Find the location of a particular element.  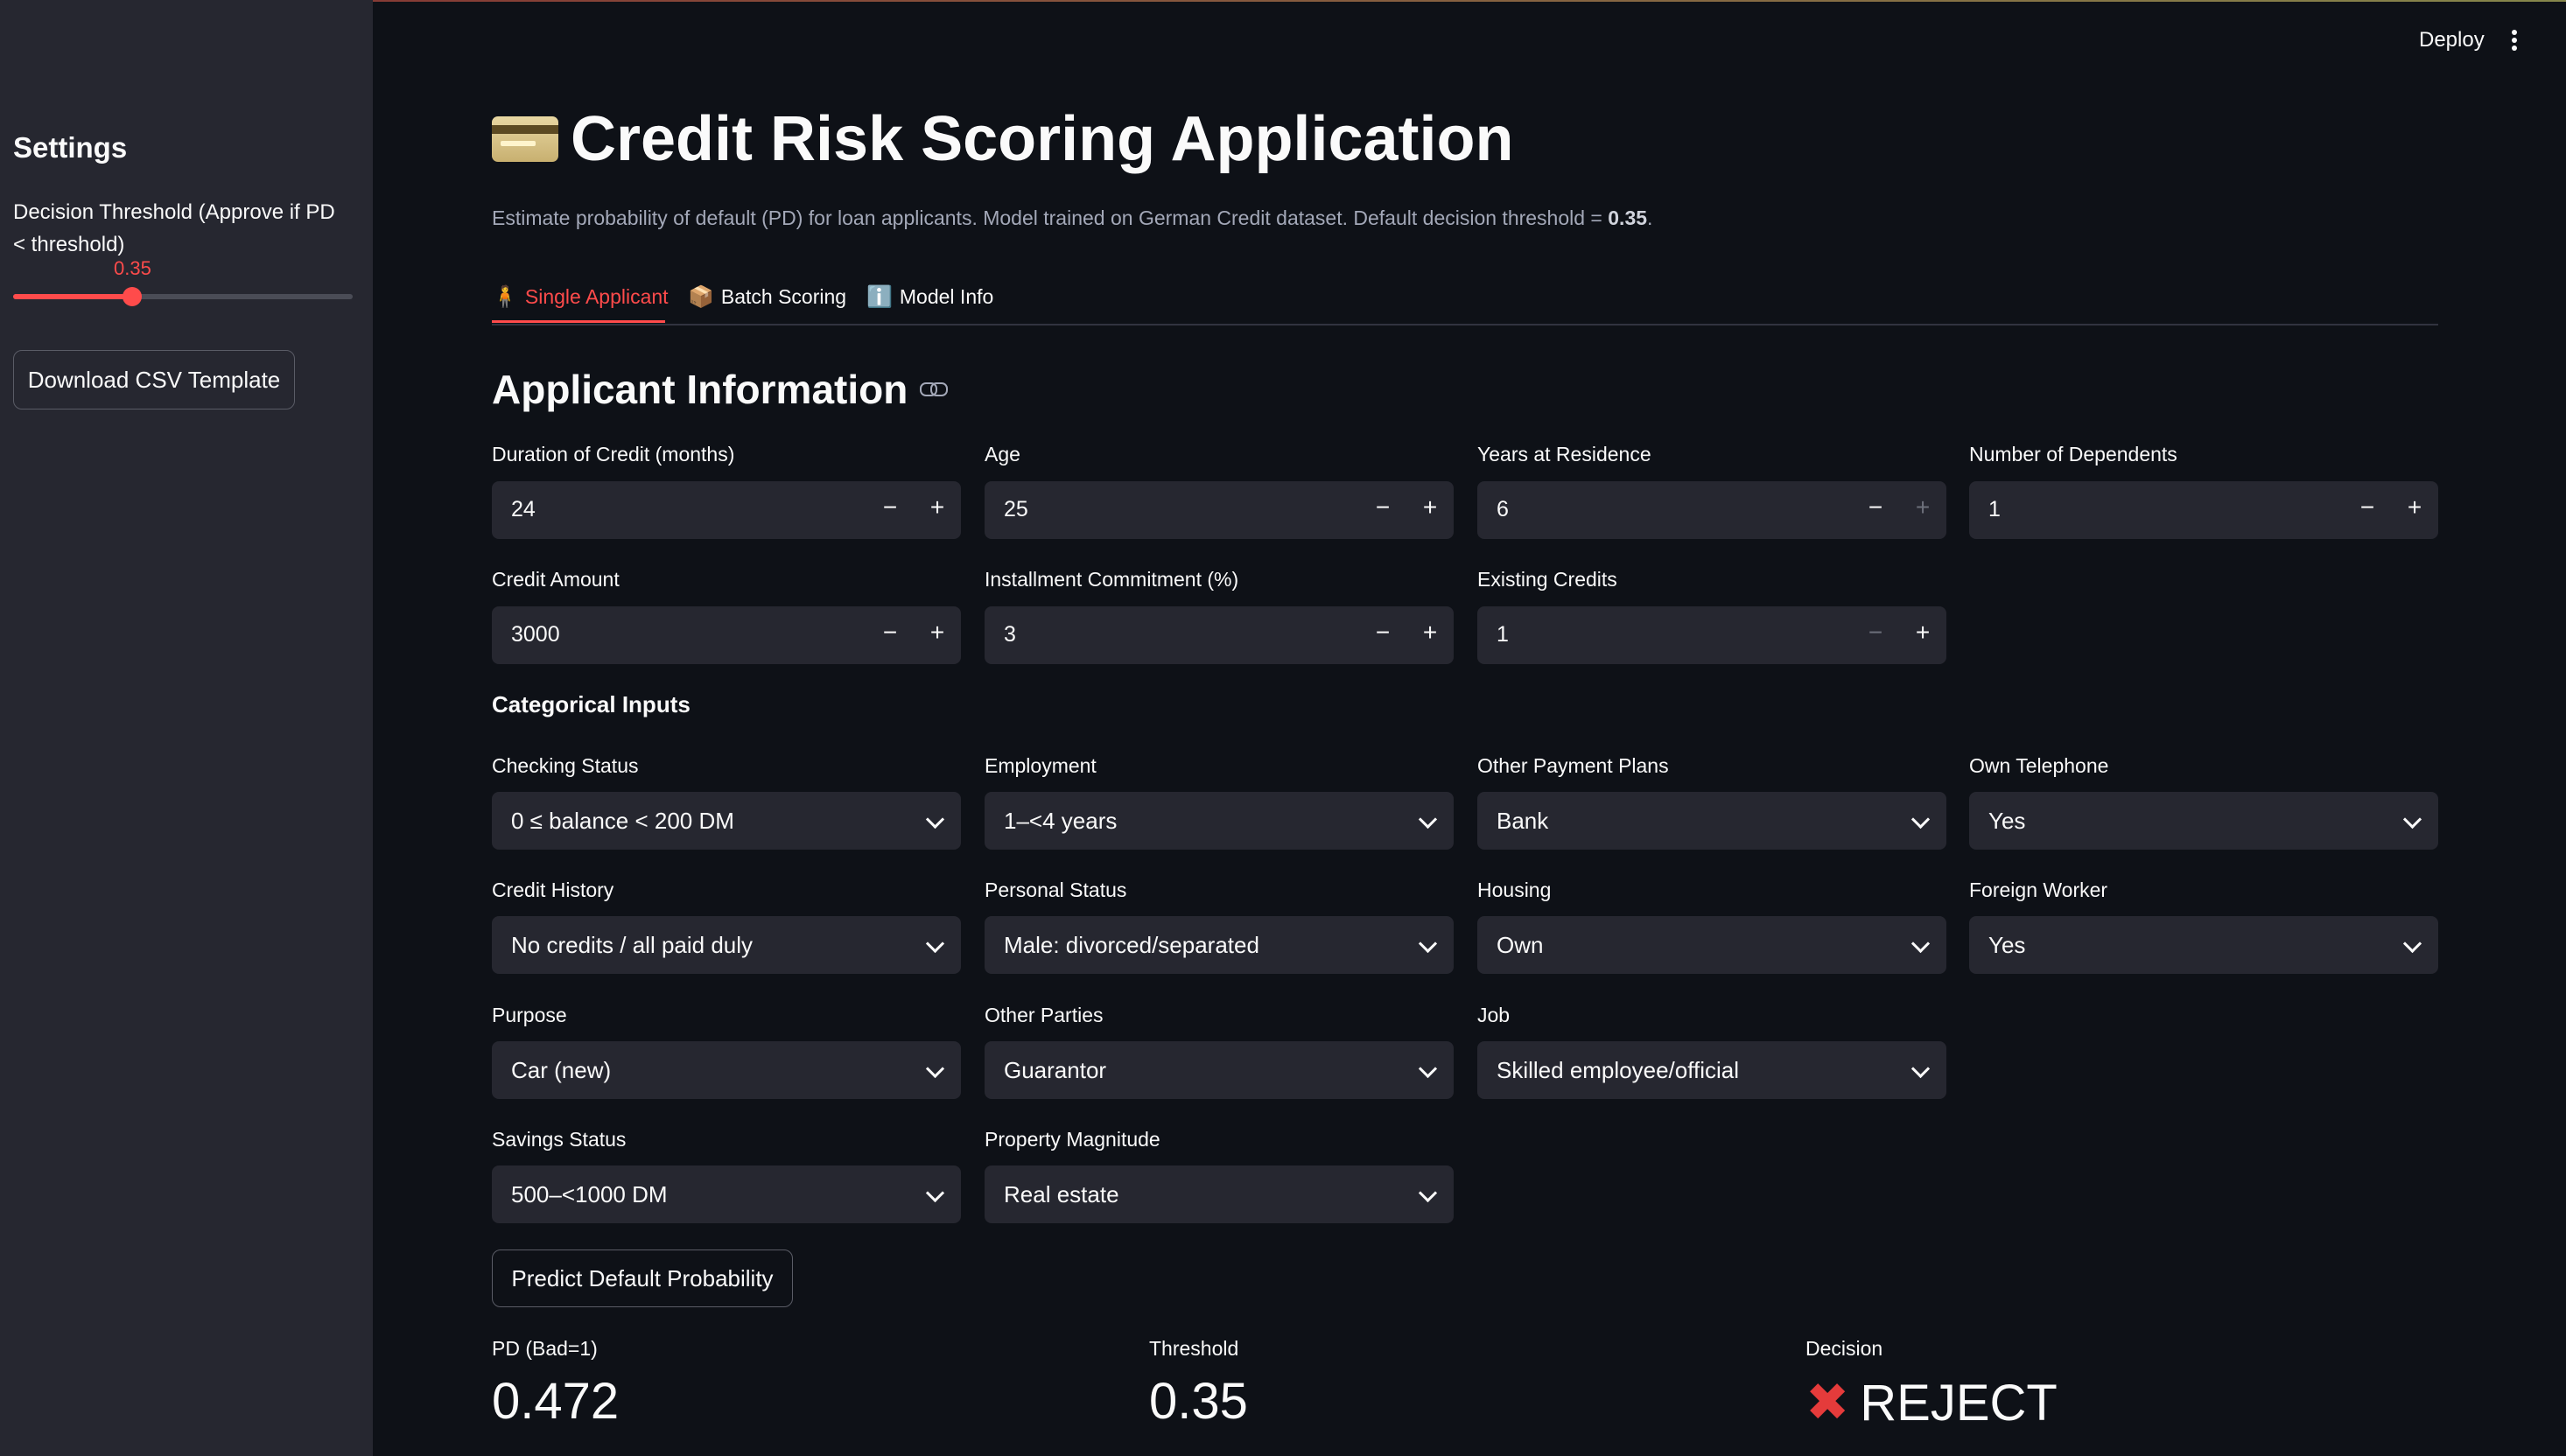

tab-batch-scoring: 📦 Batch Scoring is located at coordinates (767, 296).